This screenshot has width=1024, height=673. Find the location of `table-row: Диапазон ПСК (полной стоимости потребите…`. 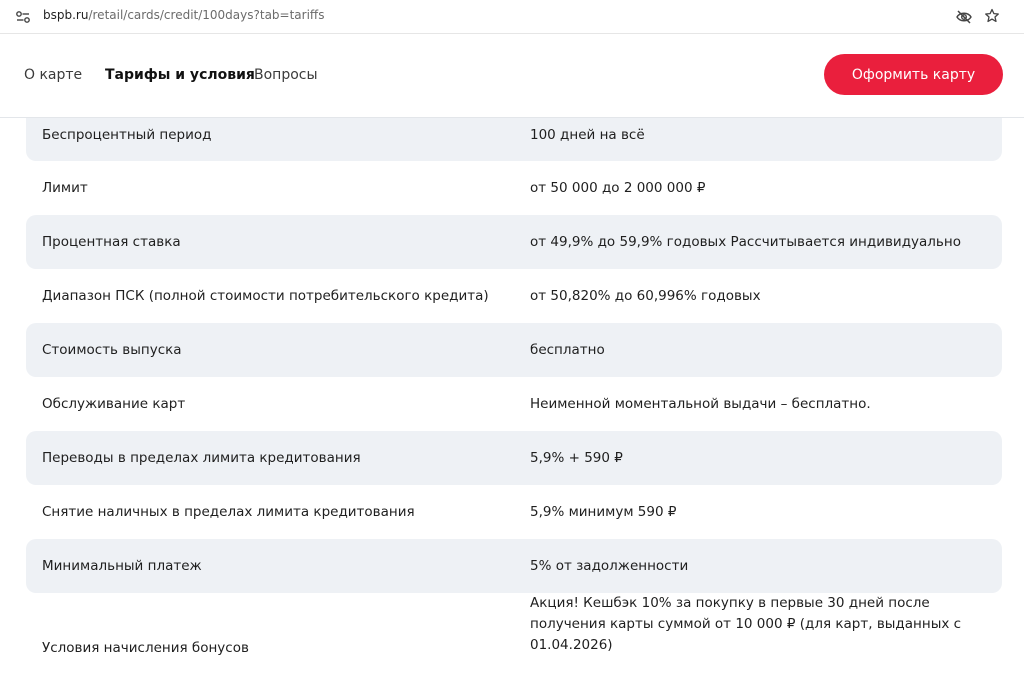

table-row: Диапазон ПСК (полной стоимости потребите… is located at coordinates (514, 296).